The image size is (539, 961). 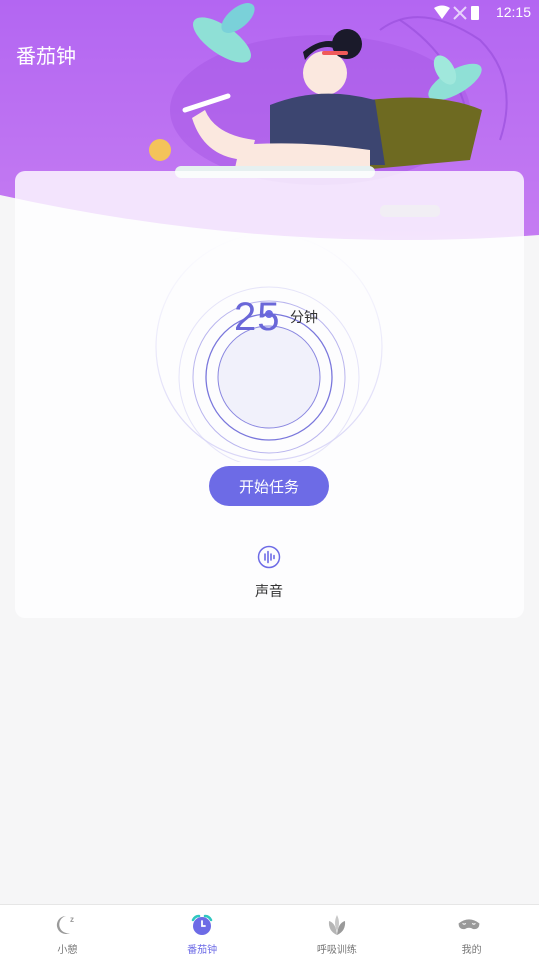 I want to click on alarm-clock-icon, so click(x=202, y=924).